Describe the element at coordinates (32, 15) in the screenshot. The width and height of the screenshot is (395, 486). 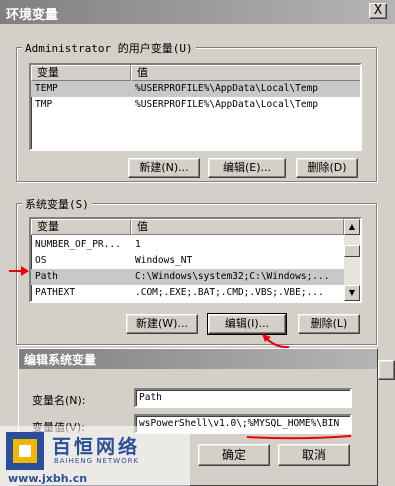
I see `window-title: 环境变量` at that location.